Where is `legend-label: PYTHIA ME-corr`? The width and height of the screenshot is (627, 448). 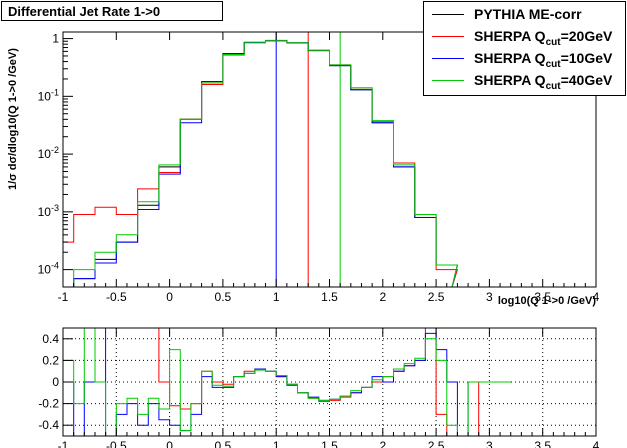 legend-label: PYTHIA ME-corr is located at coordinates (528, 14).